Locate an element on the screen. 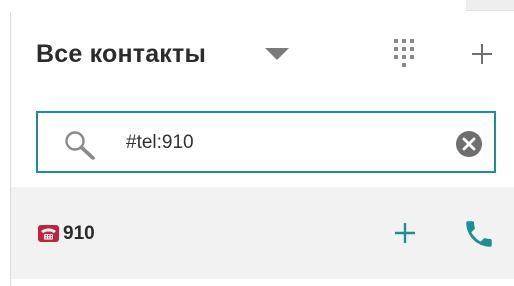  call-icon is located at coordinates (479, 234).